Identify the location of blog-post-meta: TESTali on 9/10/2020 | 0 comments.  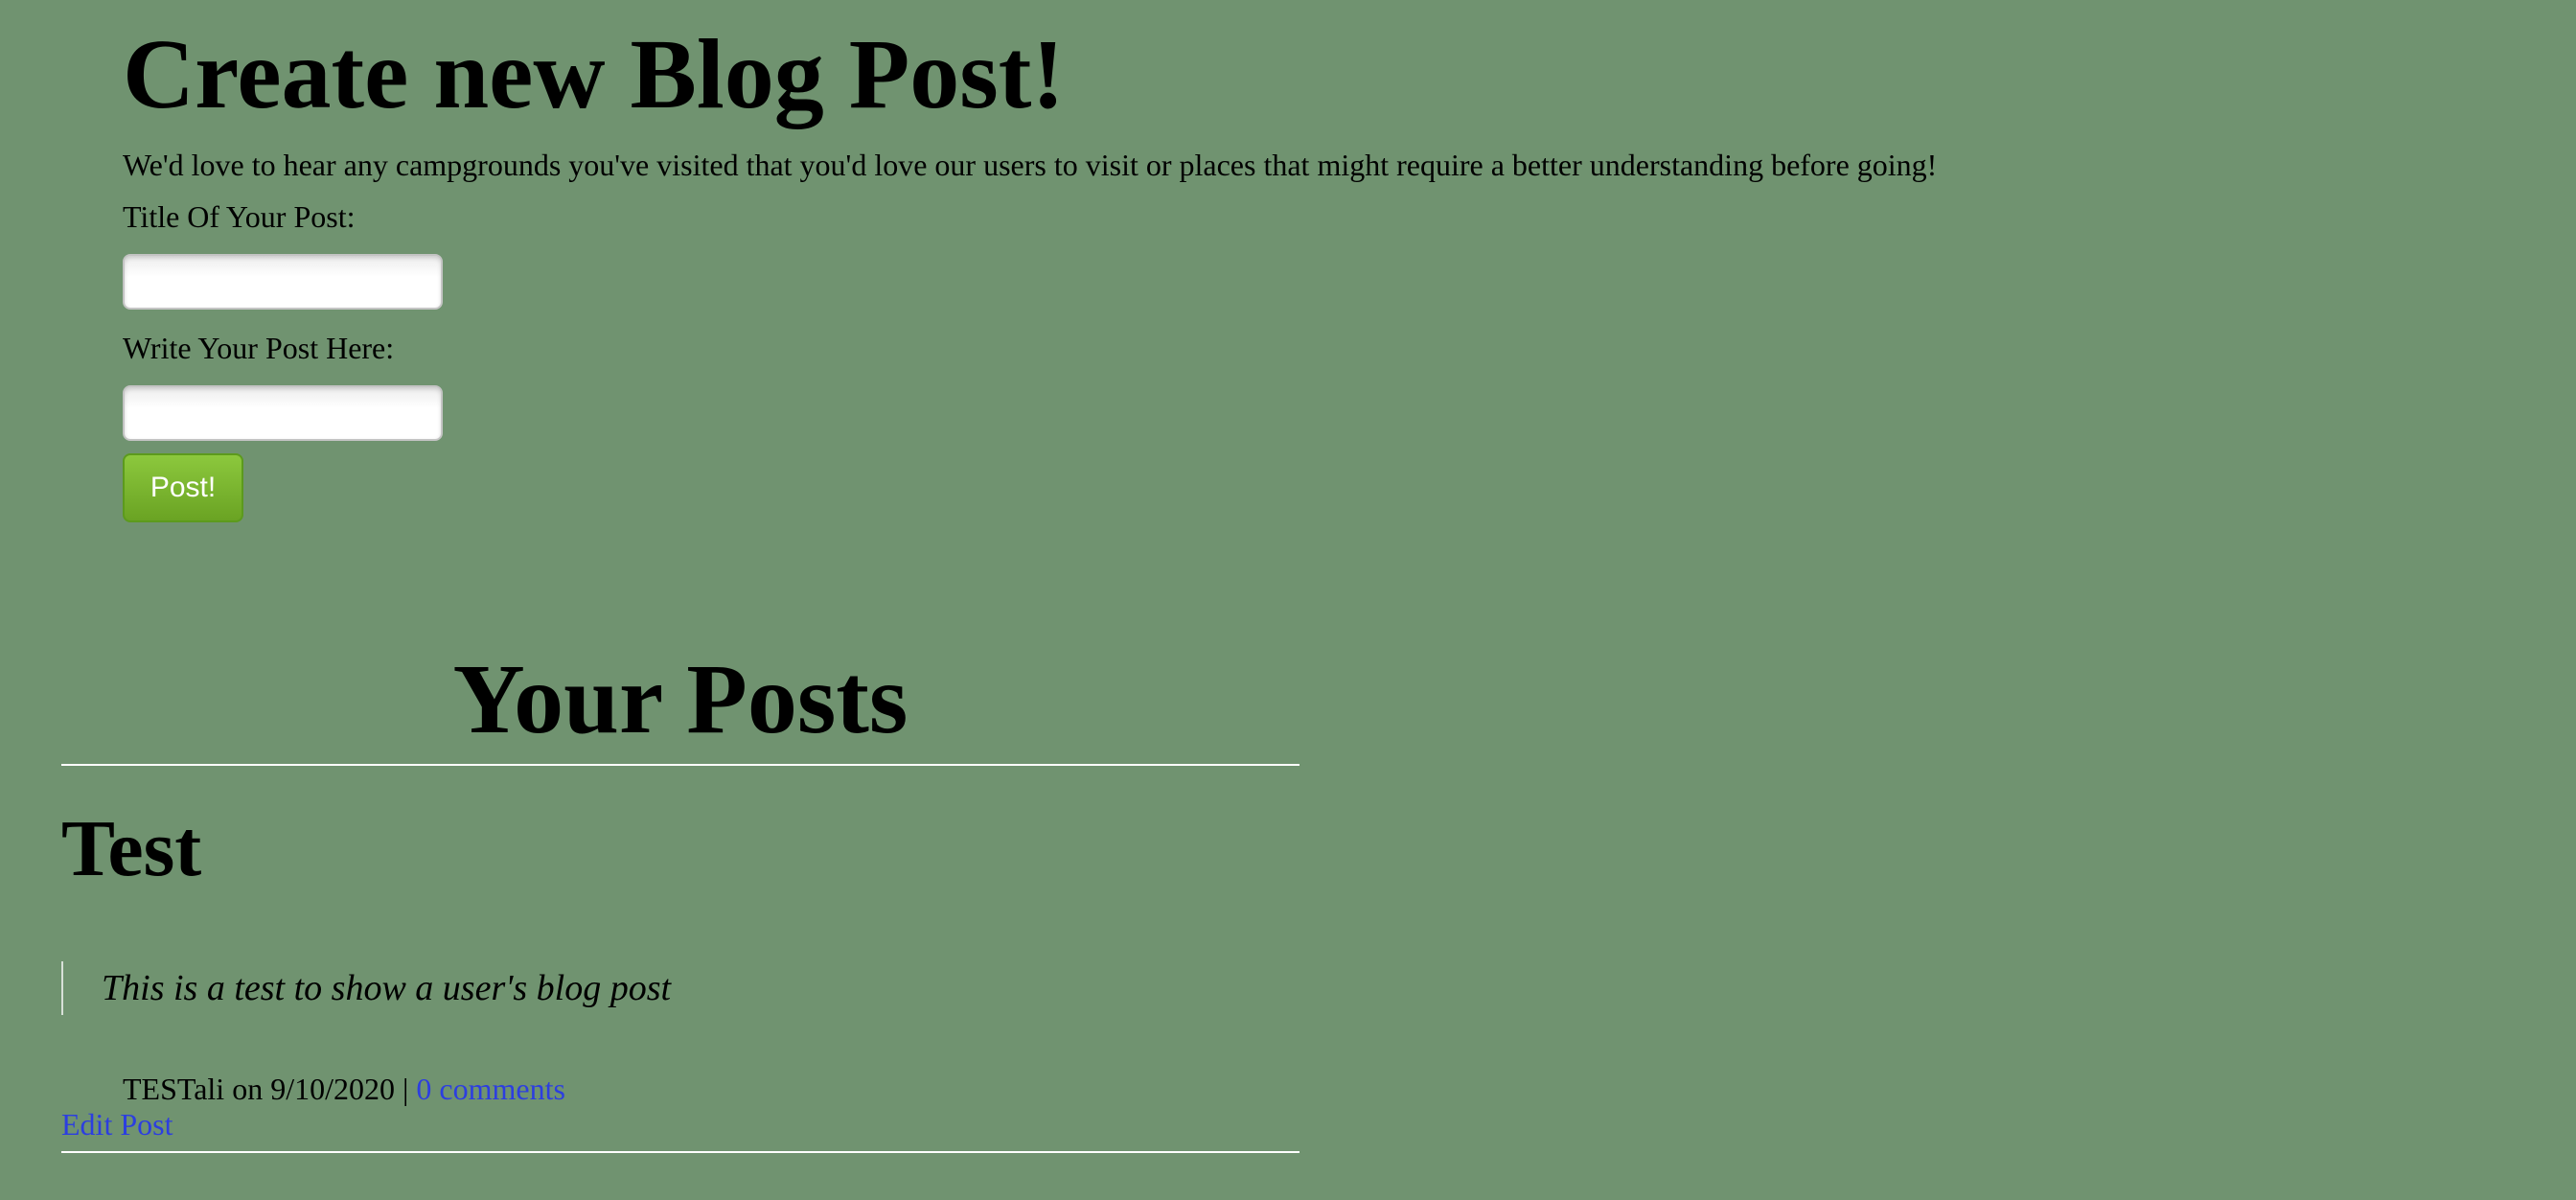
(344, 1089).